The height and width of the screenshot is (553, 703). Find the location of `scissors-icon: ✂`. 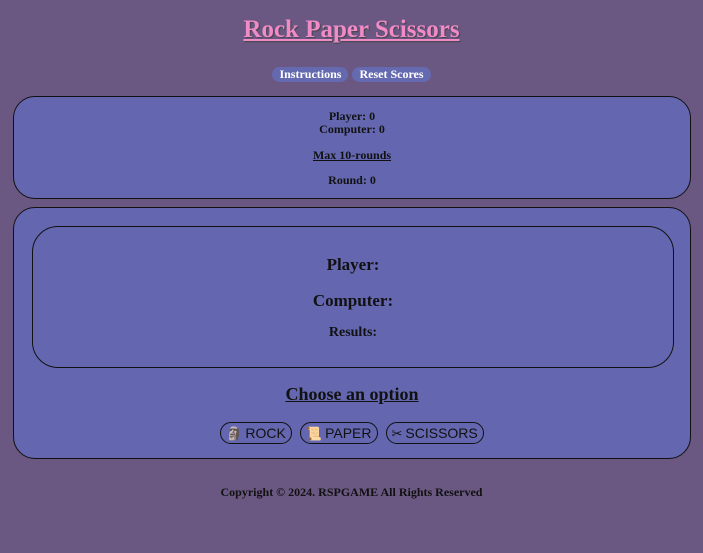

scissors-icon: ✂ is located at coordinates (397, 433).